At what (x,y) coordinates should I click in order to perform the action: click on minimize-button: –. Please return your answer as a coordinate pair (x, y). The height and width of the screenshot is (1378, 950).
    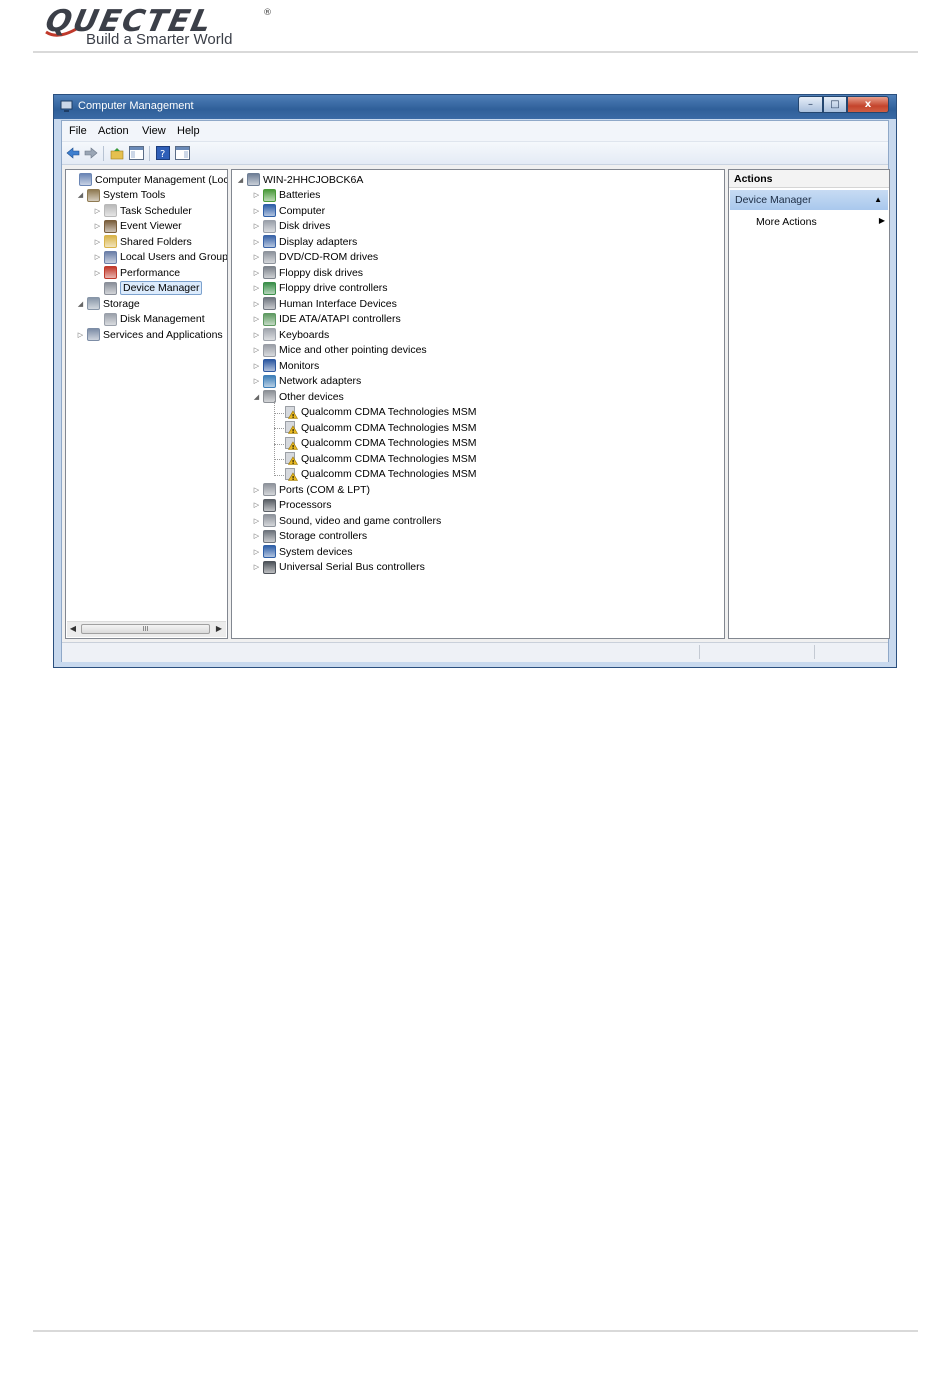
    Looking at the image, I should click on (810, 104).